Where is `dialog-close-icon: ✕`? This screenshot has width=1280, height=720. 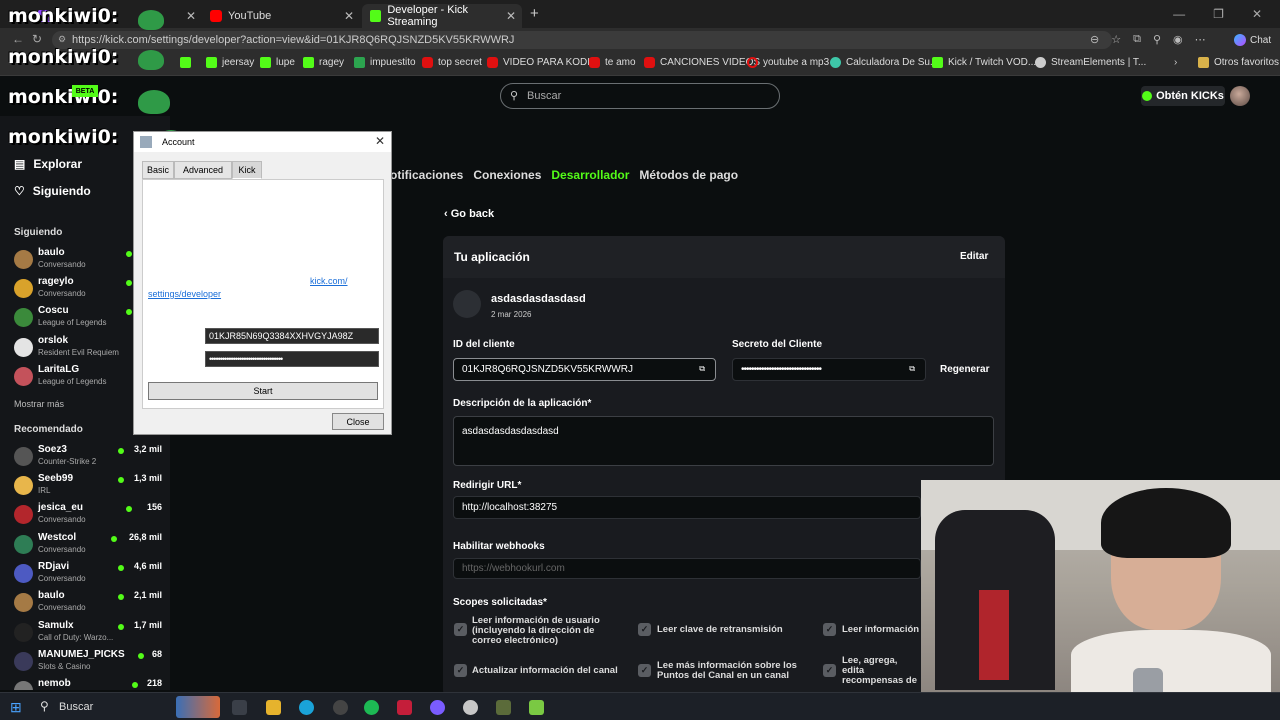
dialog-close-icon: ✕ is located at coordinates (380, 141).